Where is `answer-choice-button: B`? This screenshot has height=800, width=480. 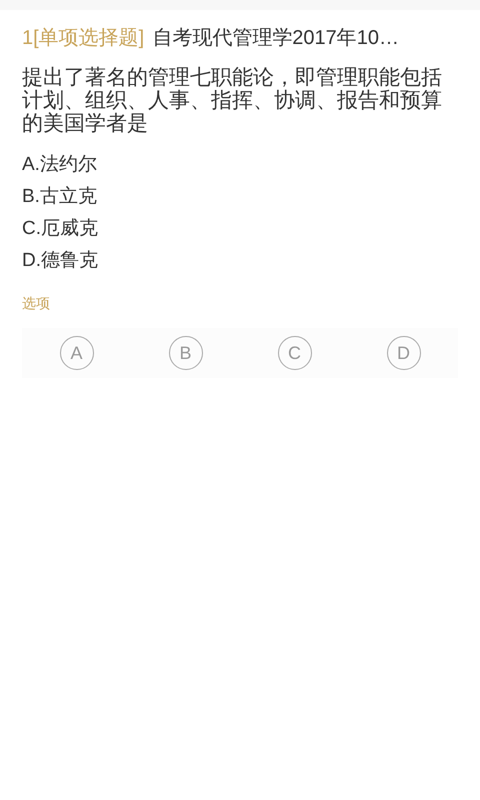
answer-choice-button: B is located at coordinates (185, 353).